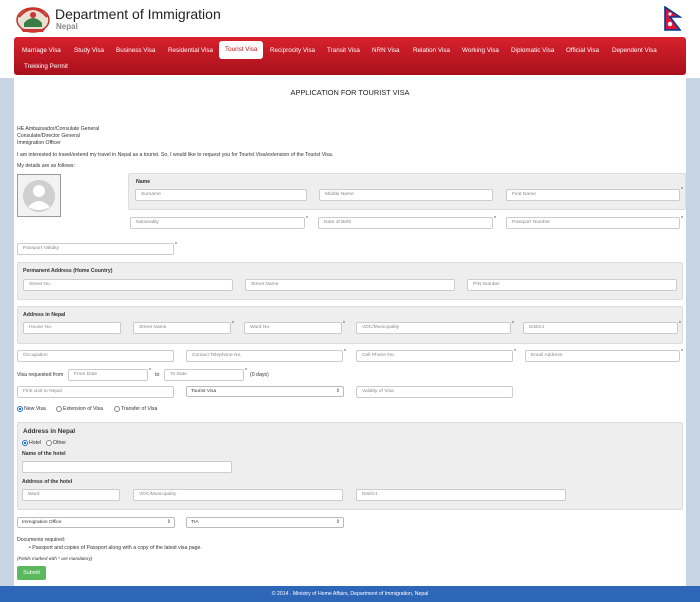 This screenshot has width=700, height=602. I want to click on contact-telephone-input: Contact Telephone No., so click(264, 356).